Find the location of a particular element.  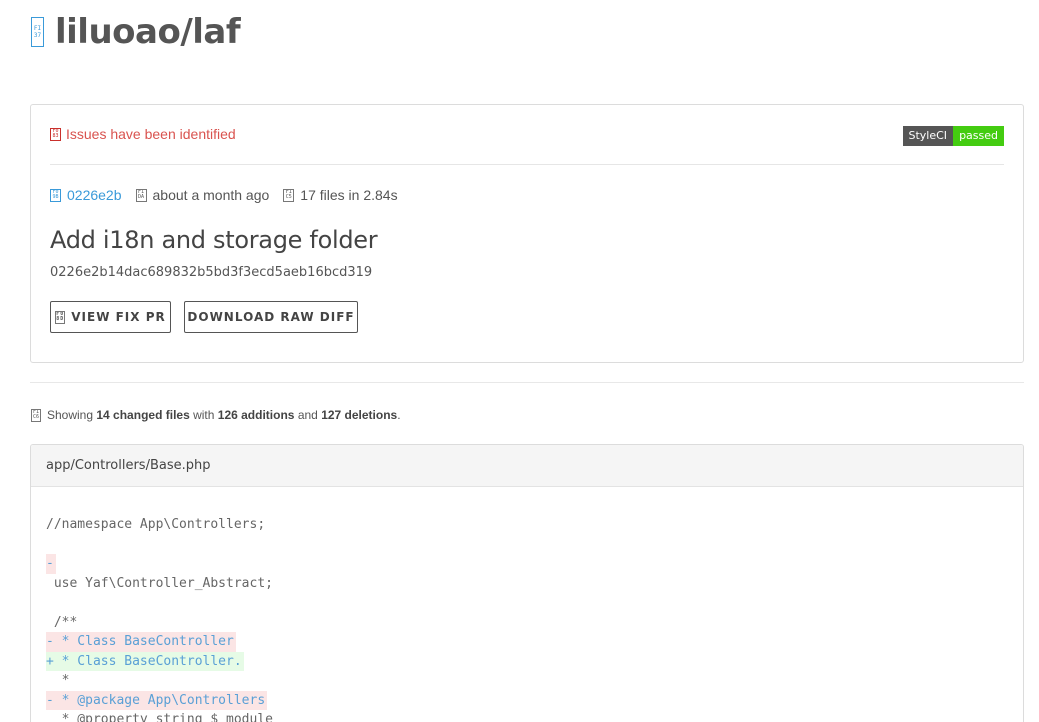

code-line-text: use Yaf\Controller_Abstract; is located at coordinates (159, 583).